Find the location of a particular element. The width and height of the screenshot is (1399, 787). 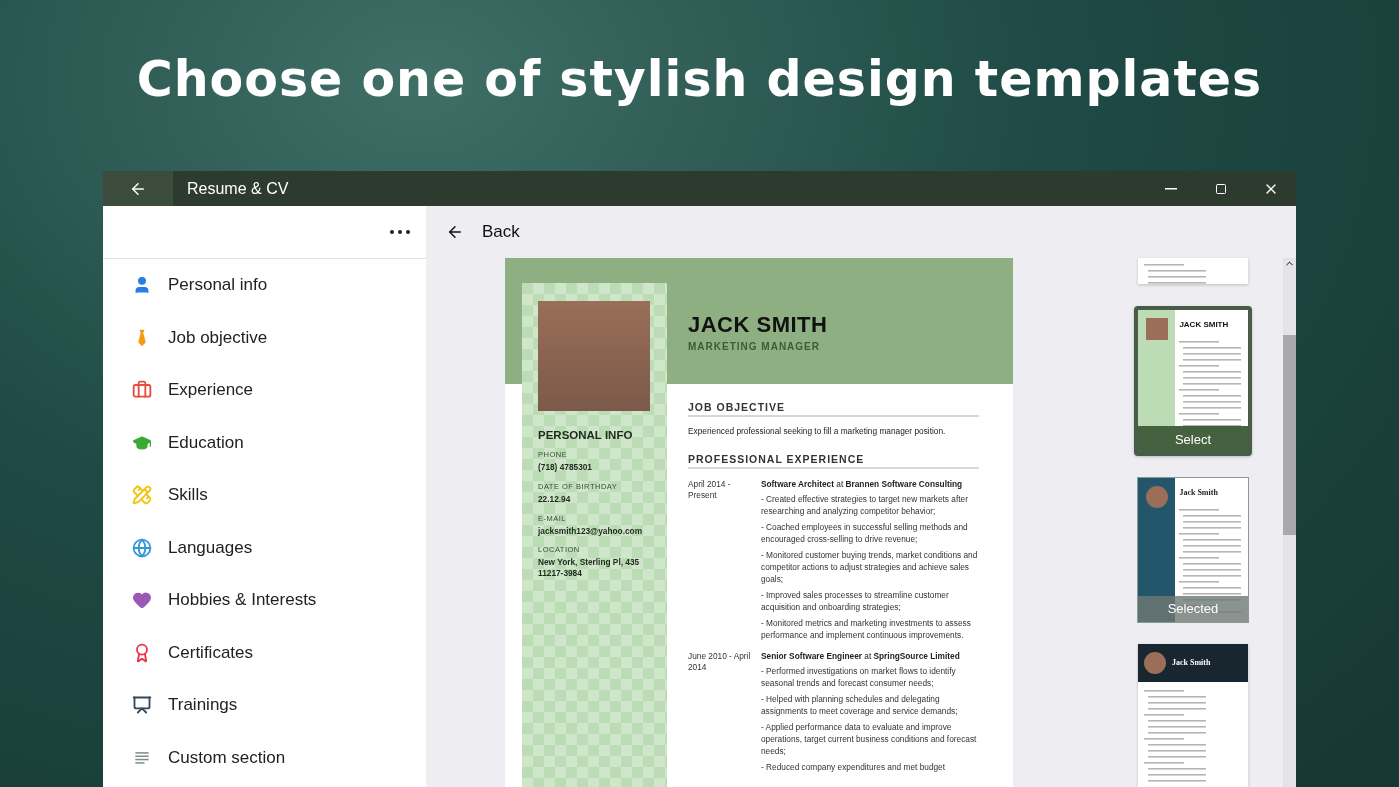

scrollbar-thumb is located at coordinates (1289, 435).